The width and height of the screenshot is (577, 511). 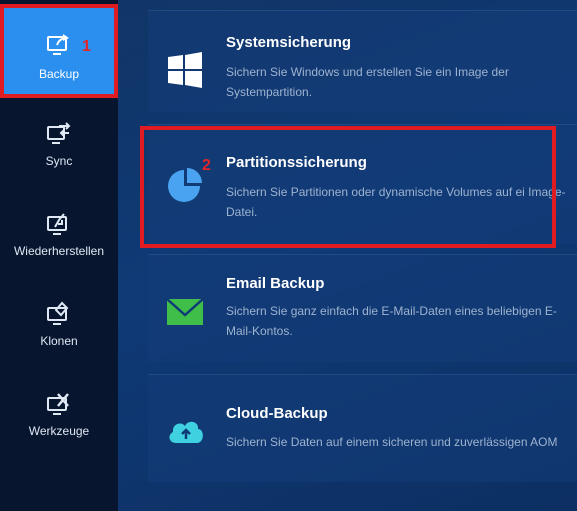 What do you see at coordinates (185, 311) in the screenshot?
I see `envelope-icon` at bounding box center [185, 311].